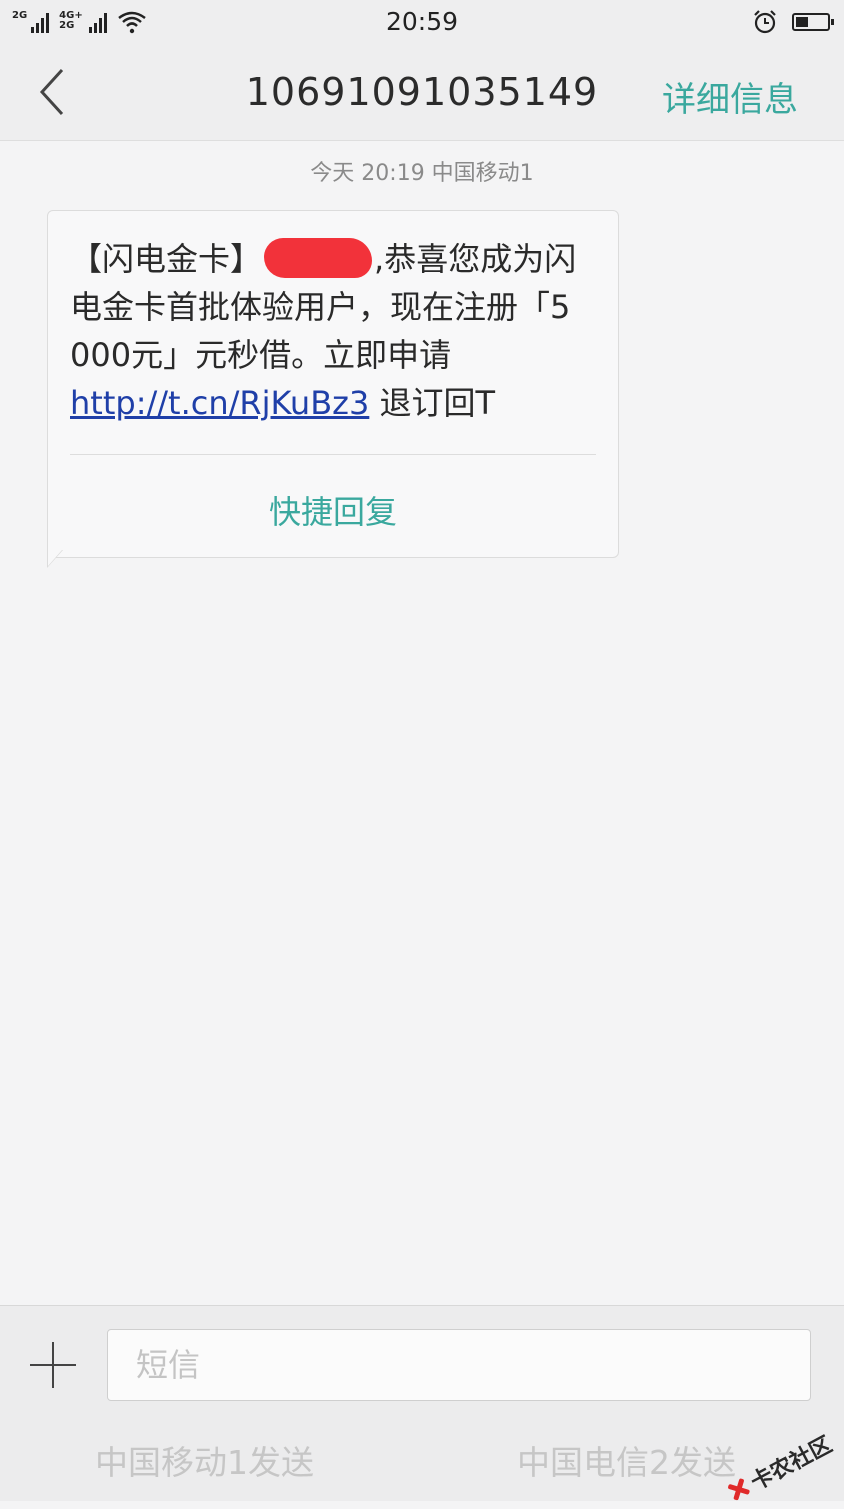 This screenshot has width=844, height=1509. What do you see at coordinates (802, 22) in the screenshot?
I see `battery-fill` at bounding box center [802, 22].